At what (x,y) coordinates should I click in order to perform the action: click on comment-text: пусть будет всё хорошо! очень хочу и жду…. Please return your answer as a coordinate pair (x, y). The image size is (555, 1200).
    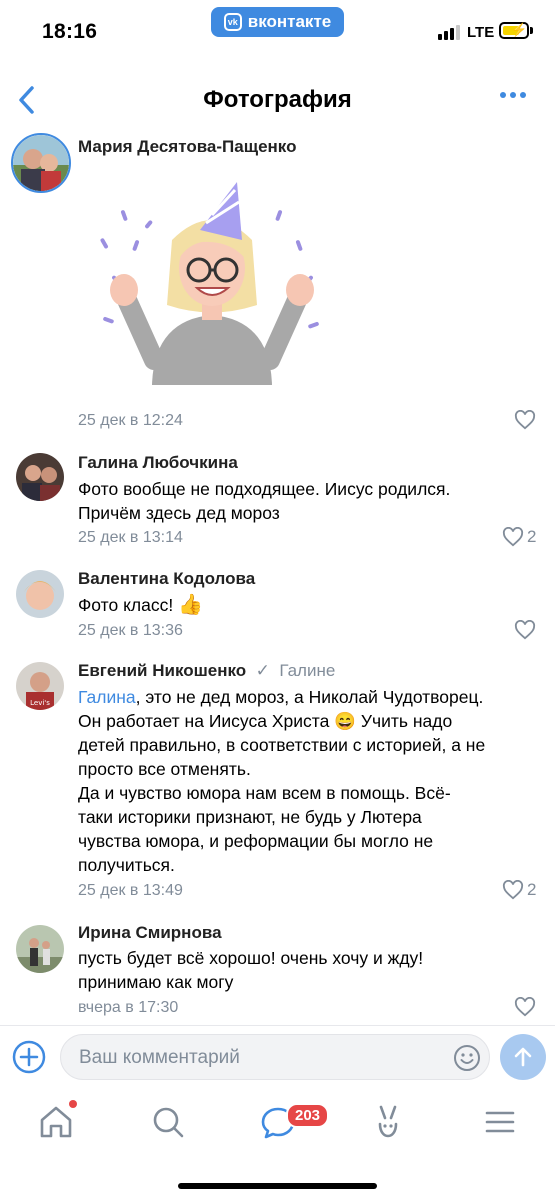
    Looking at the image, I should click on (308, 970).